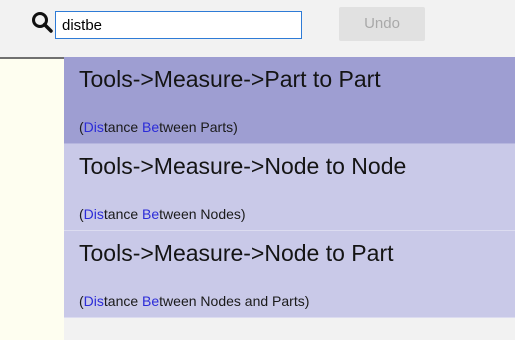 The height and width of the screenshot is (340, 515). Describe the element at coordinates (178, 25) in the screenshot. I see `search-input` at that location.